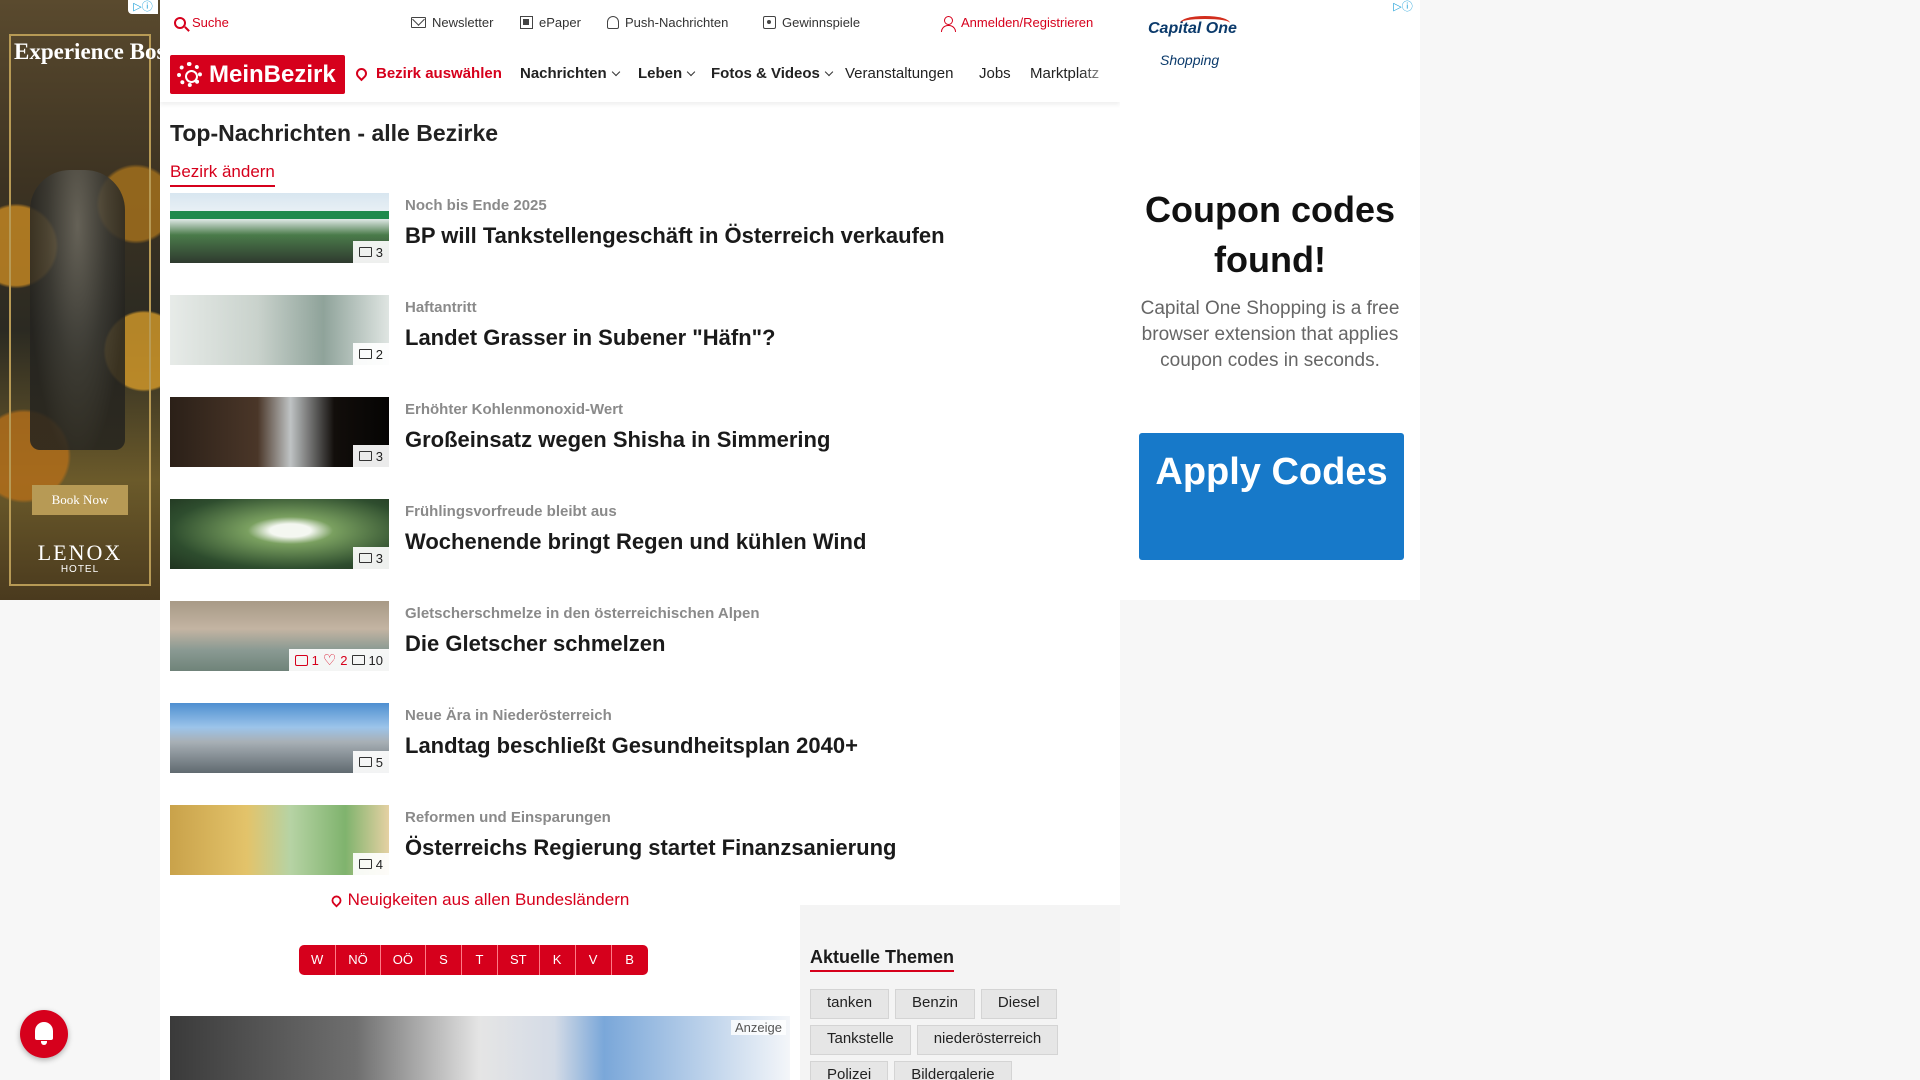 Image resolution: width=1920 pixels, height=1080 pixels. I want to click on change-bezirk-link: Bezirk ändern, so click(222, 174).